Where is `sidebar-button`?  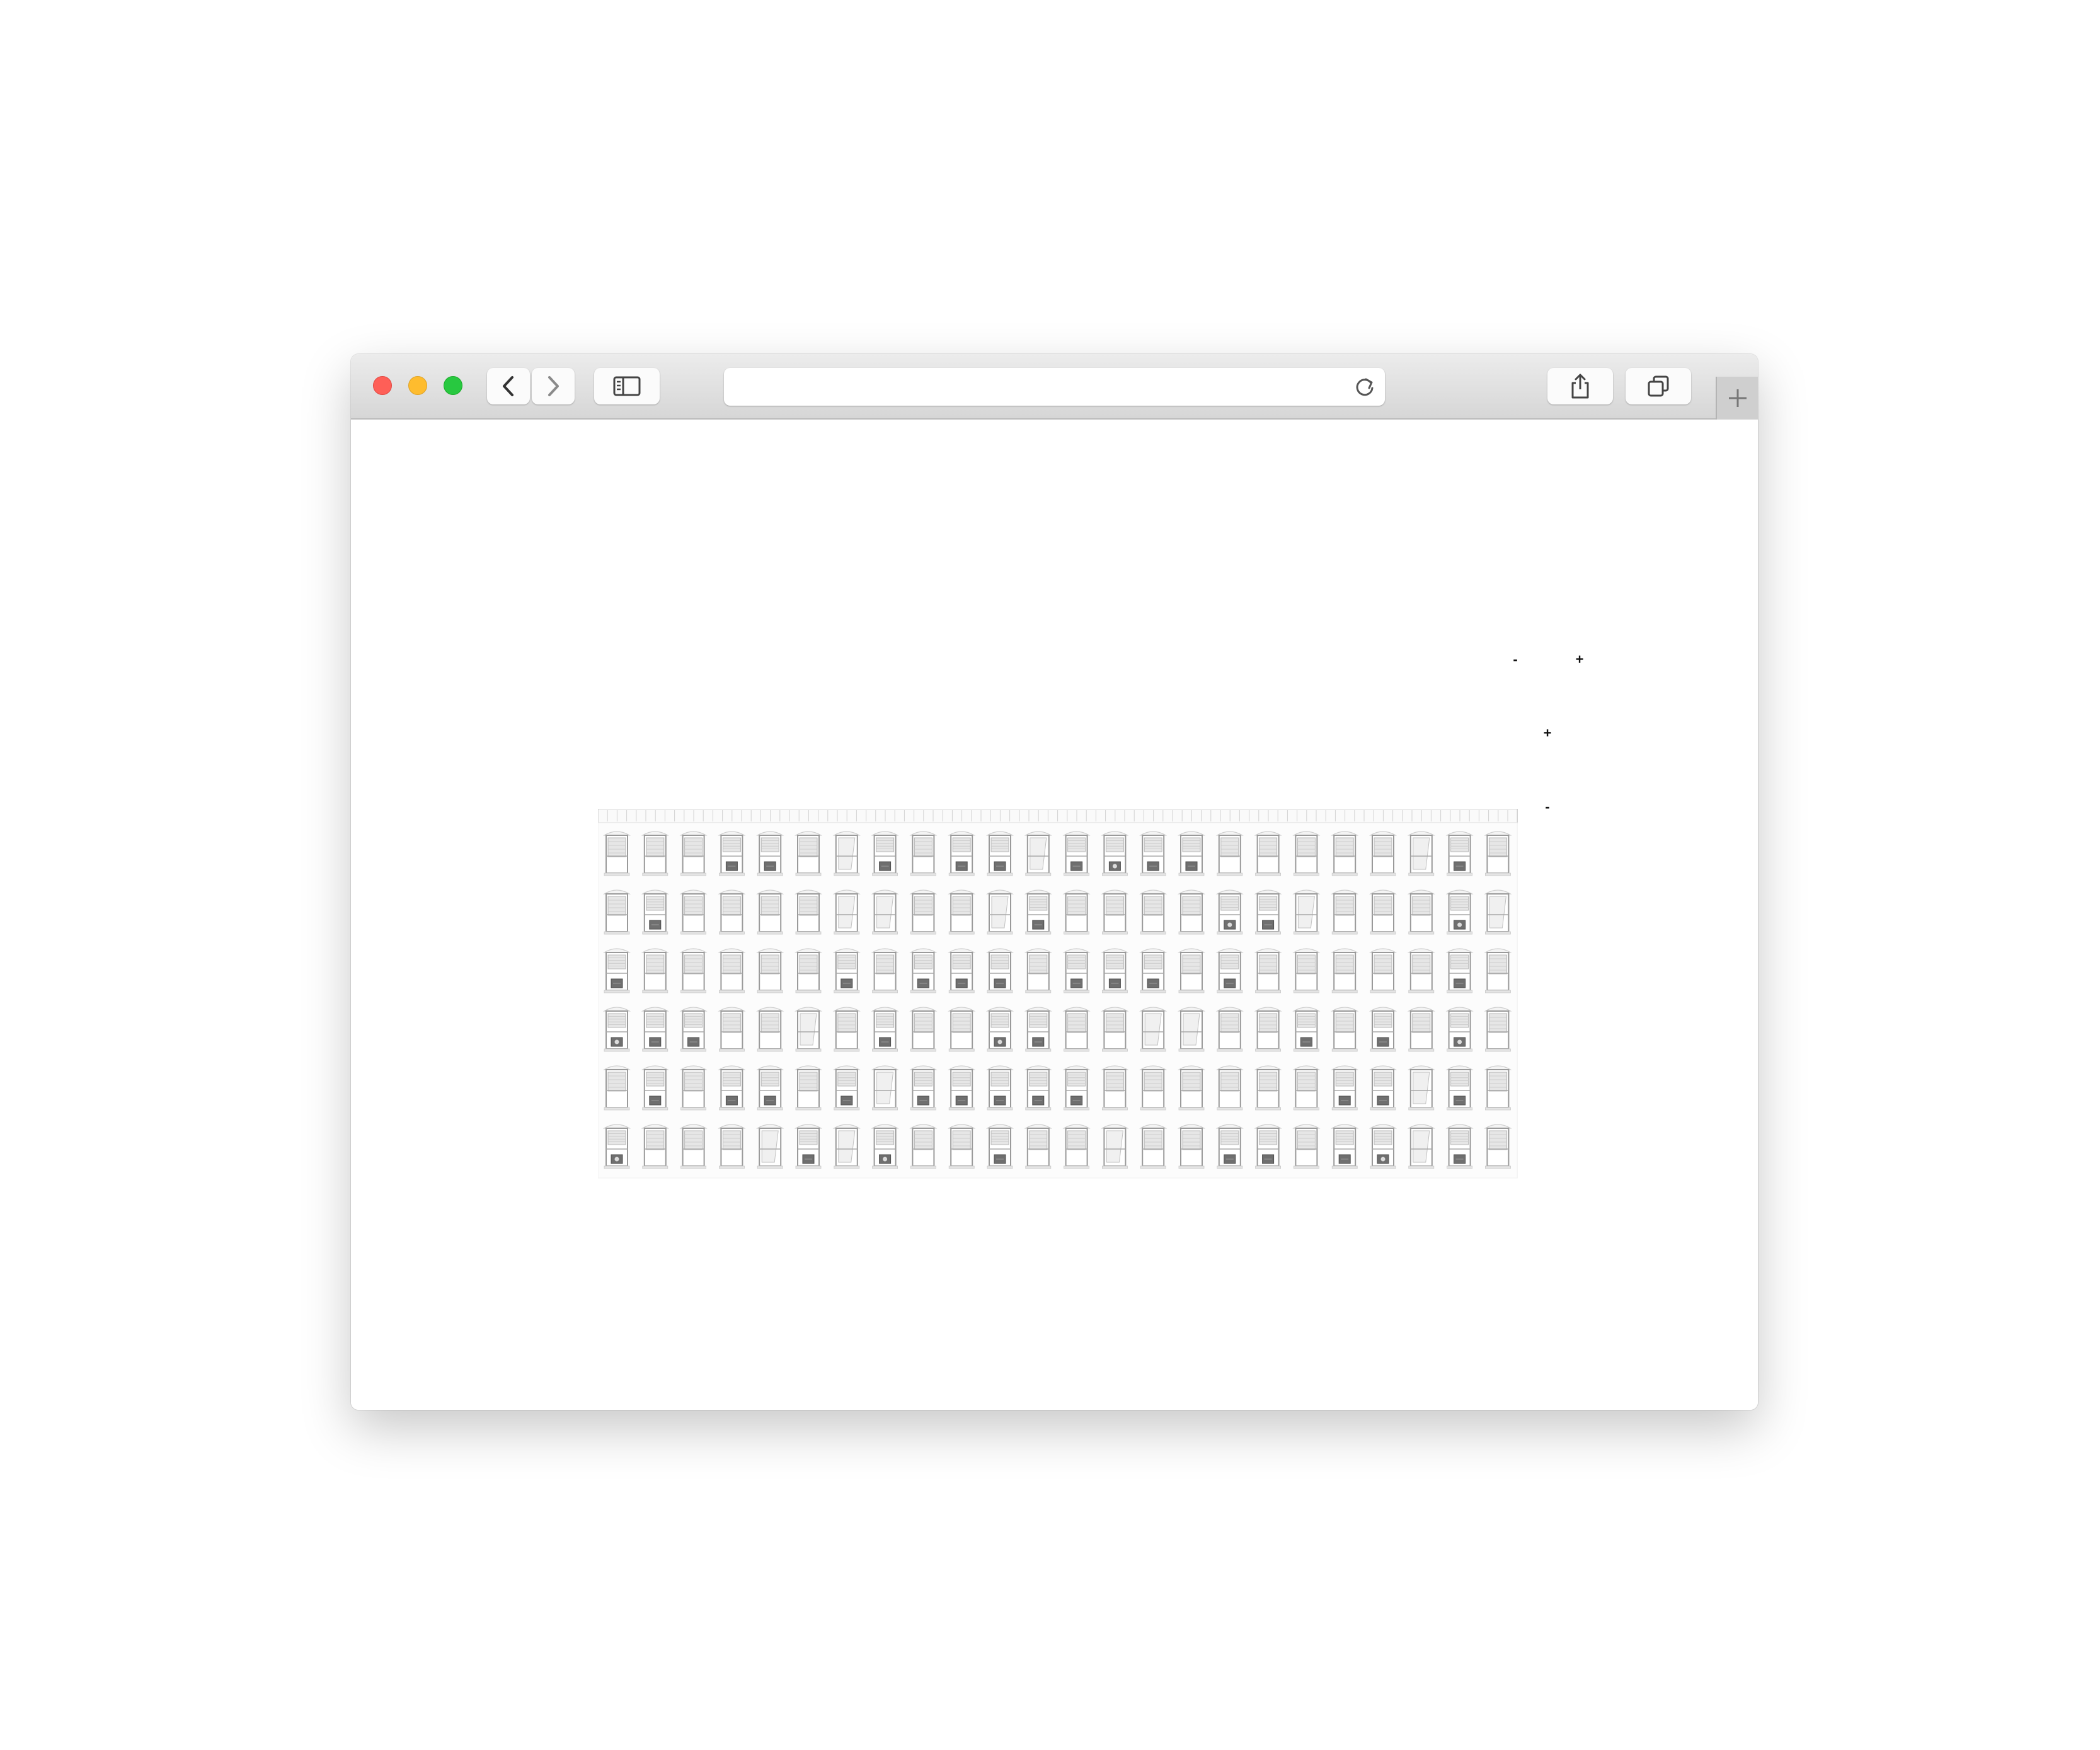 sidebar-button is located at coordinates (627, 386).